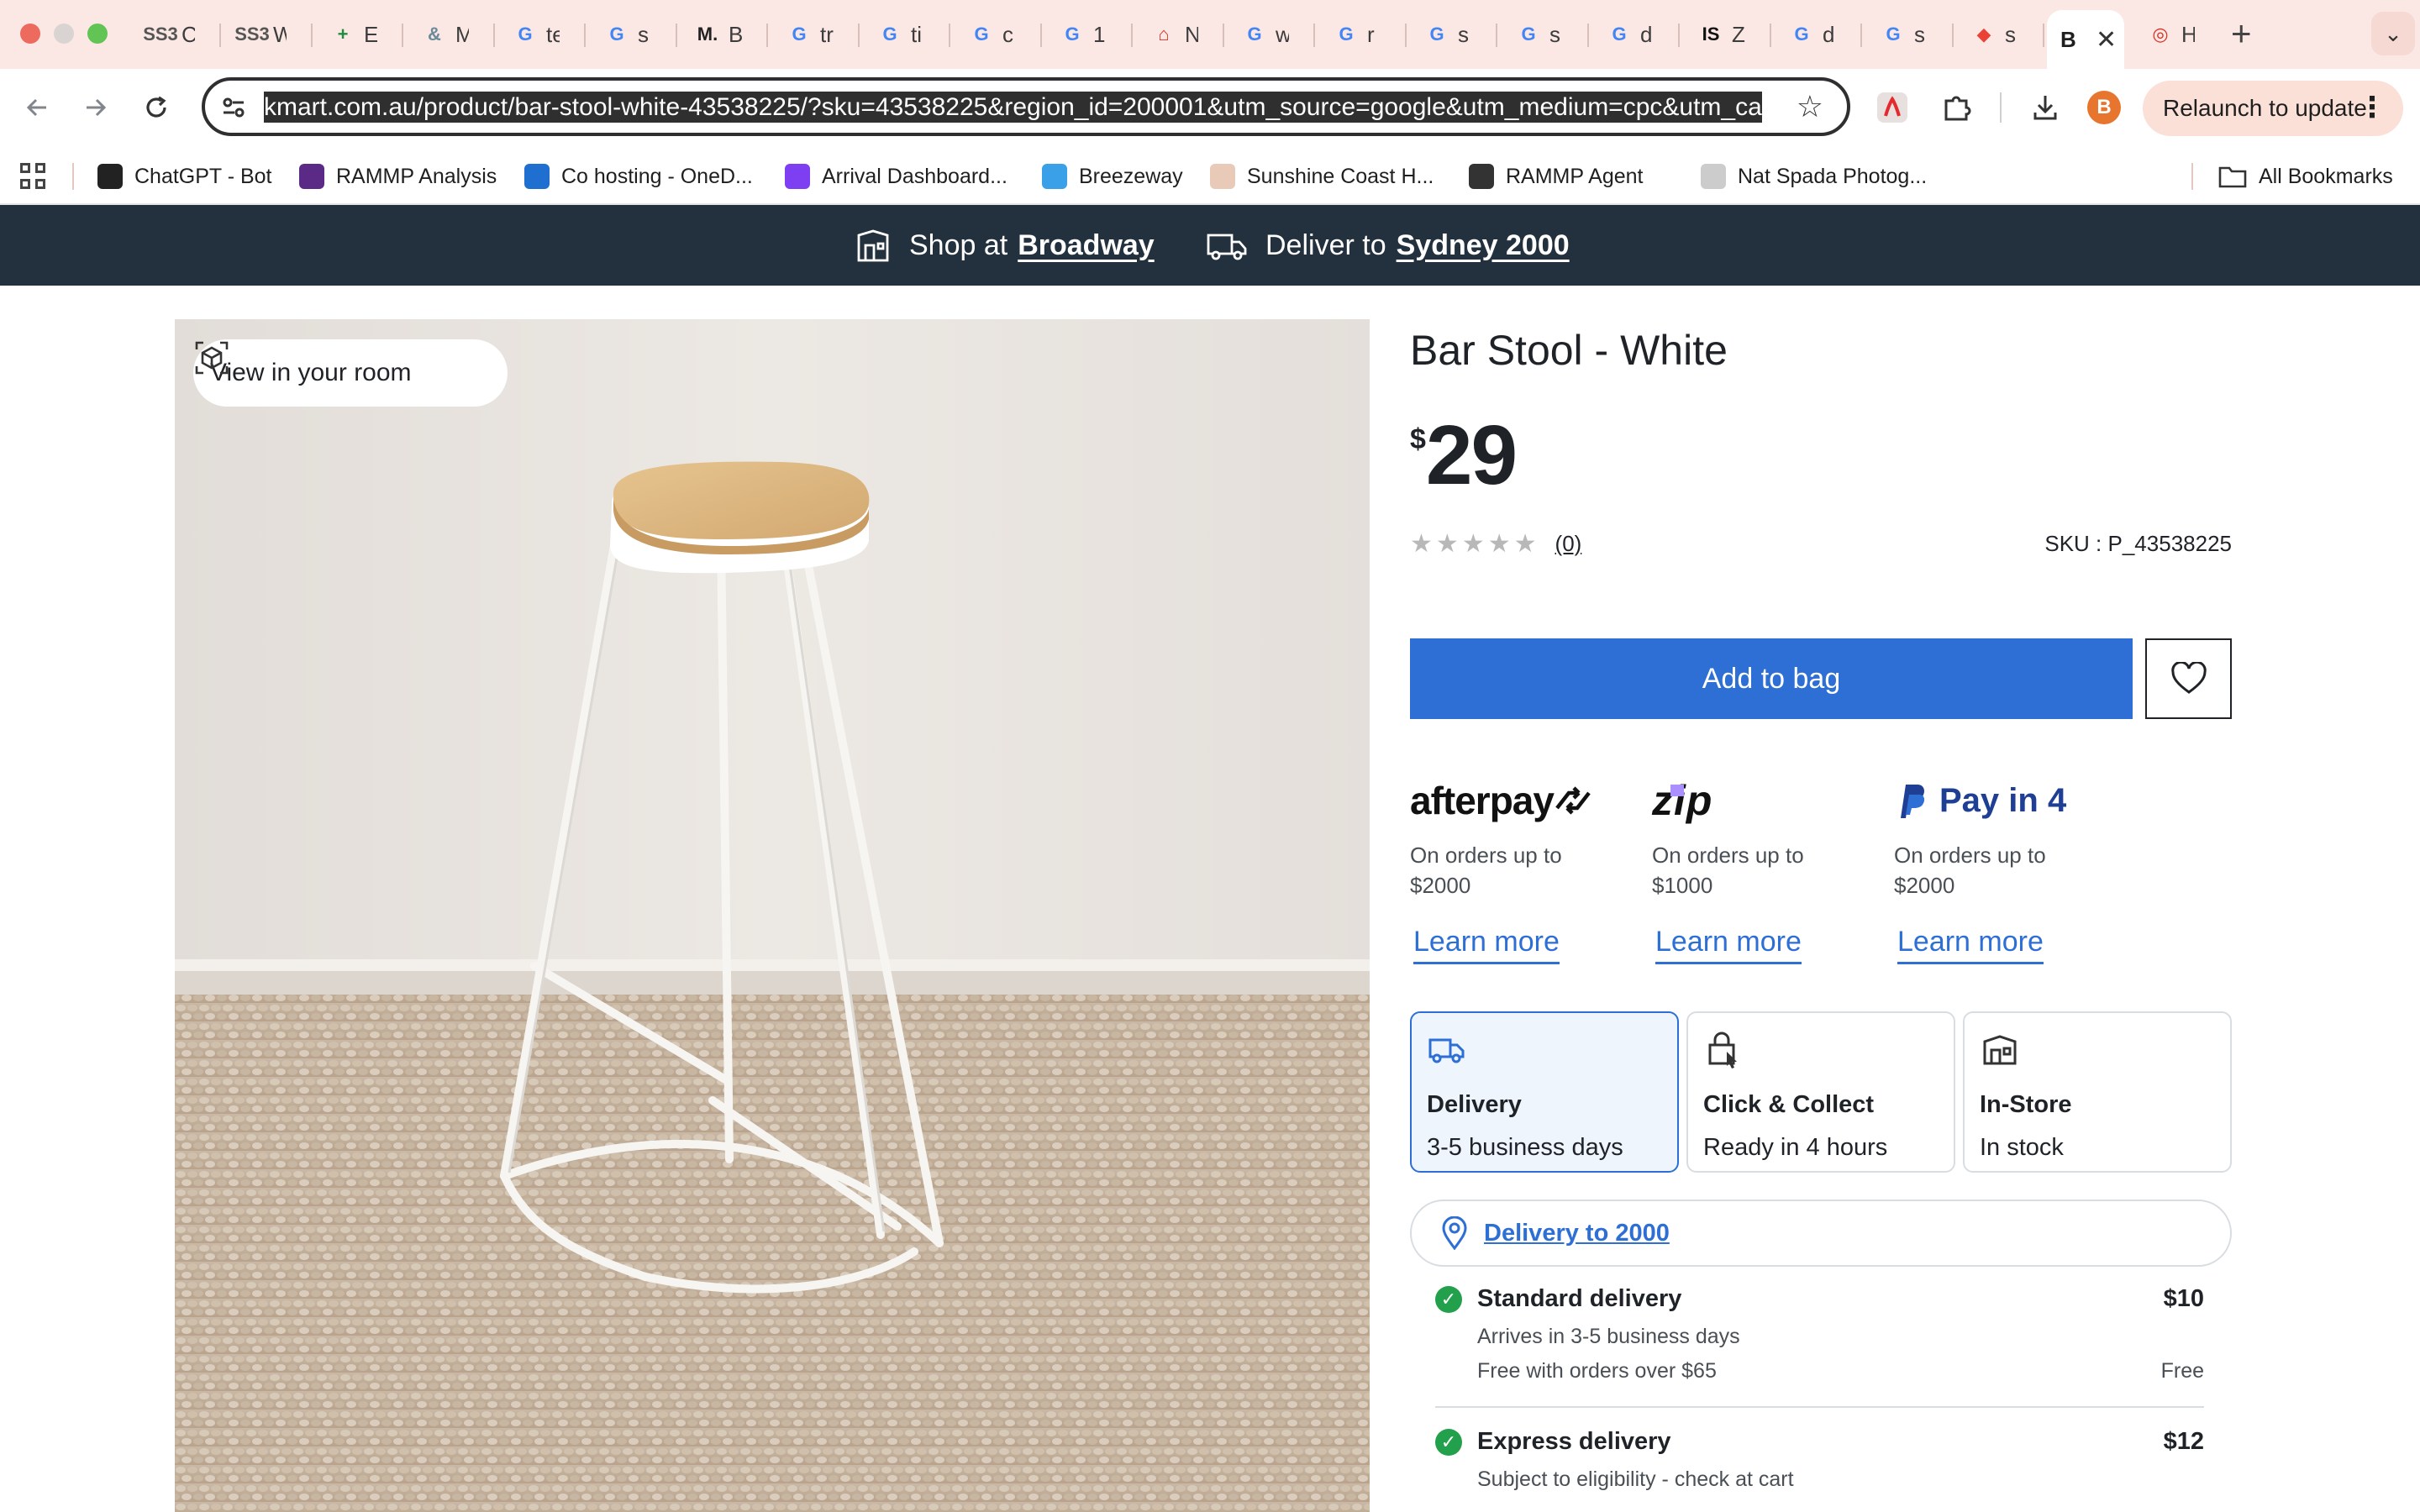  What do you see at coordinates (2172, 34) in the screenshot?
I see `browser-tab: ◎ H` at bounding box center [2172, 34].